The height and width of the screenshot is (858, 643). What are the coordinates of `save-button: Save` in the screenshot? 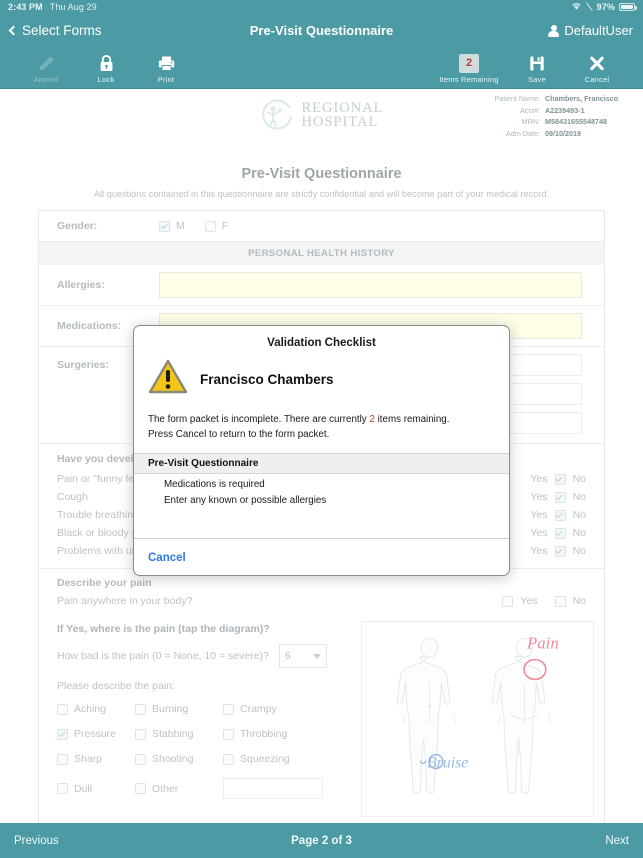 It's located at (537, 68).